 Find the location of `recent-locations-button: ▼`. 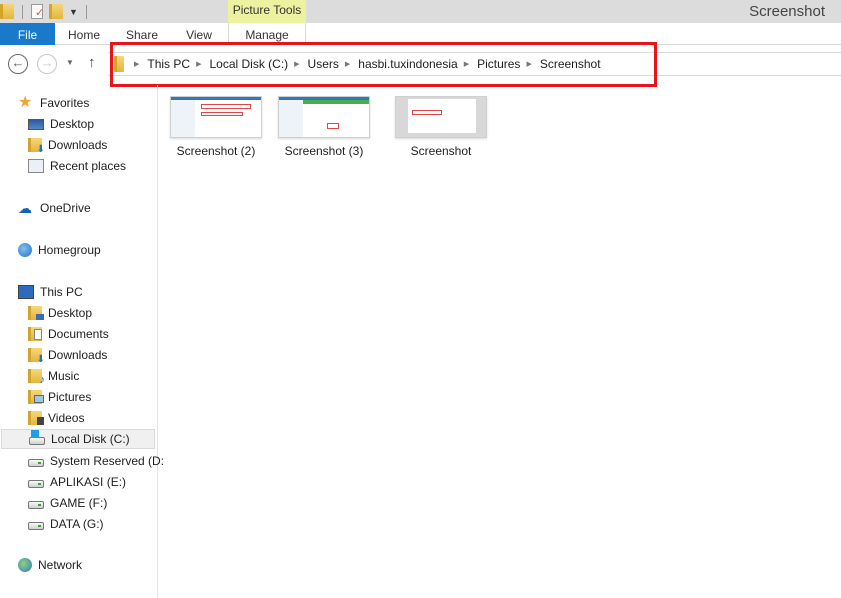

recent-locations-button: ▼ is located at coordinates (70, 62).